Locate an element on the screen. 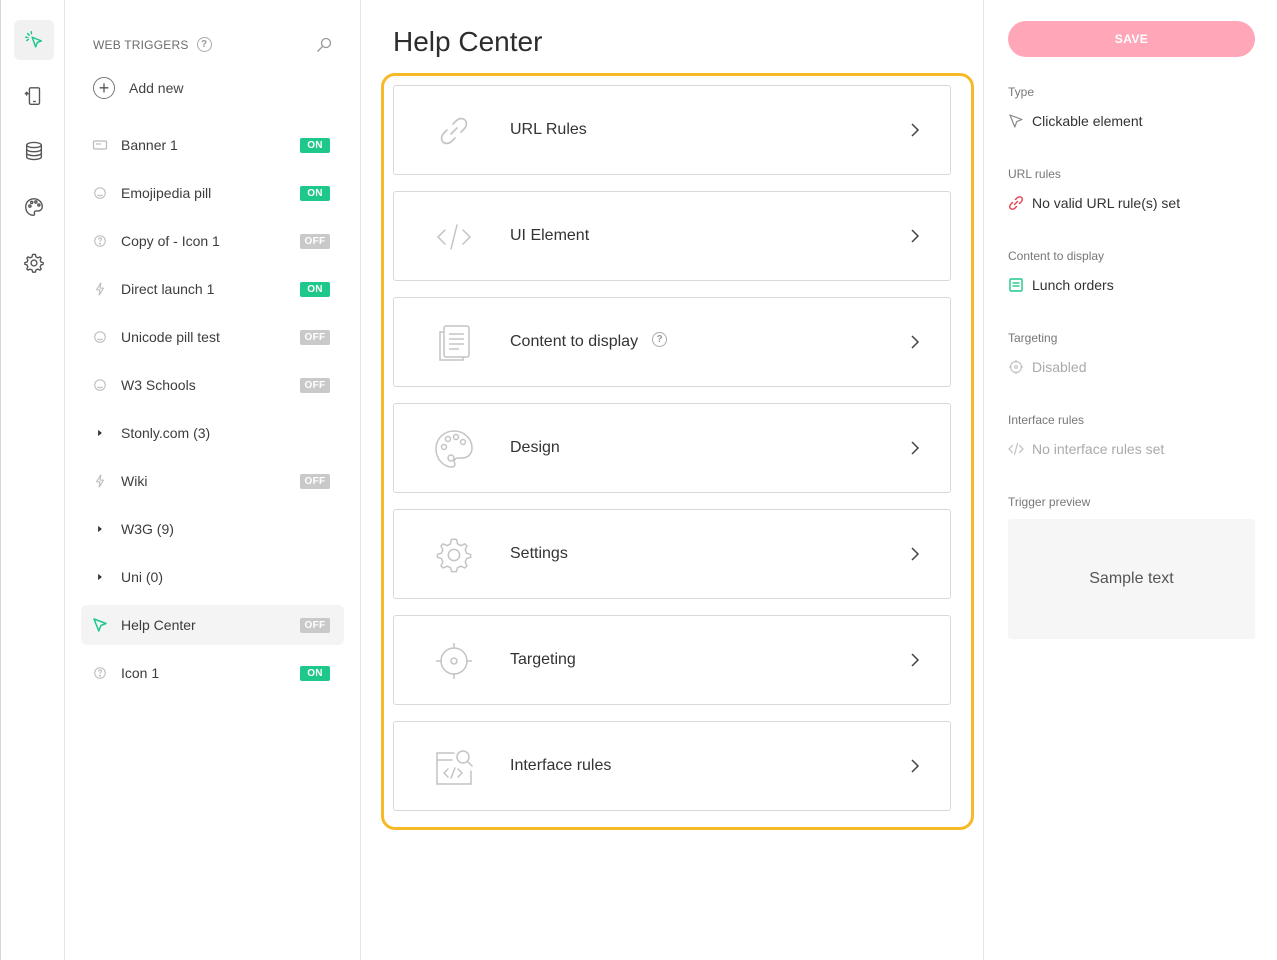 The height and width of the screenshot is (960, 1277). type-value-text: Clickable element is located at coordinates (1087, 121).